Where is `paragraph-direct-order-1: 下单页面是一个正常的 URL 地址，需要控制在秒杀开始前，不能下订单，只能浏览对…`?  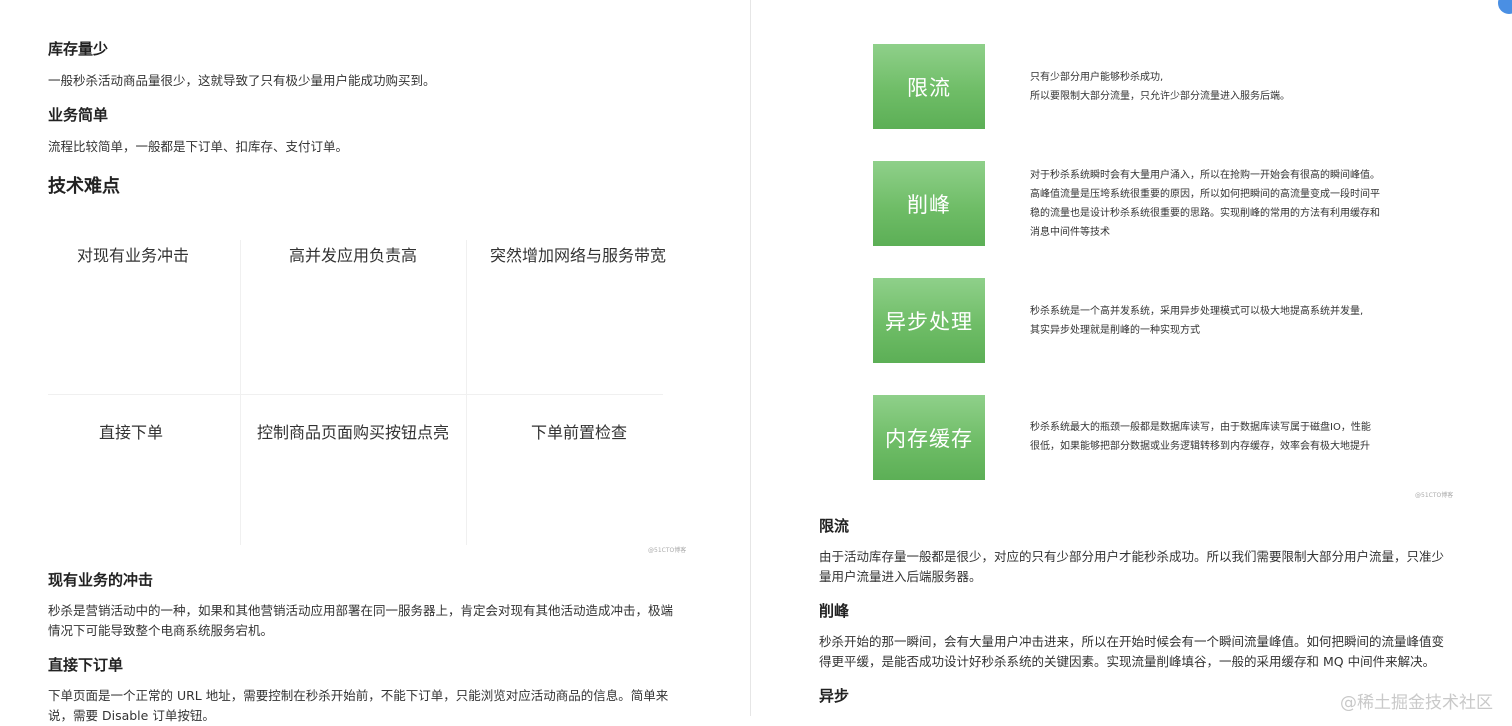
paragraph-direct-order-1: 下单页面是一个正常的 URL 地址，需要控制在秒杀开始前，不能下订单，只能浏览对… is located at coordinates (358, 695).